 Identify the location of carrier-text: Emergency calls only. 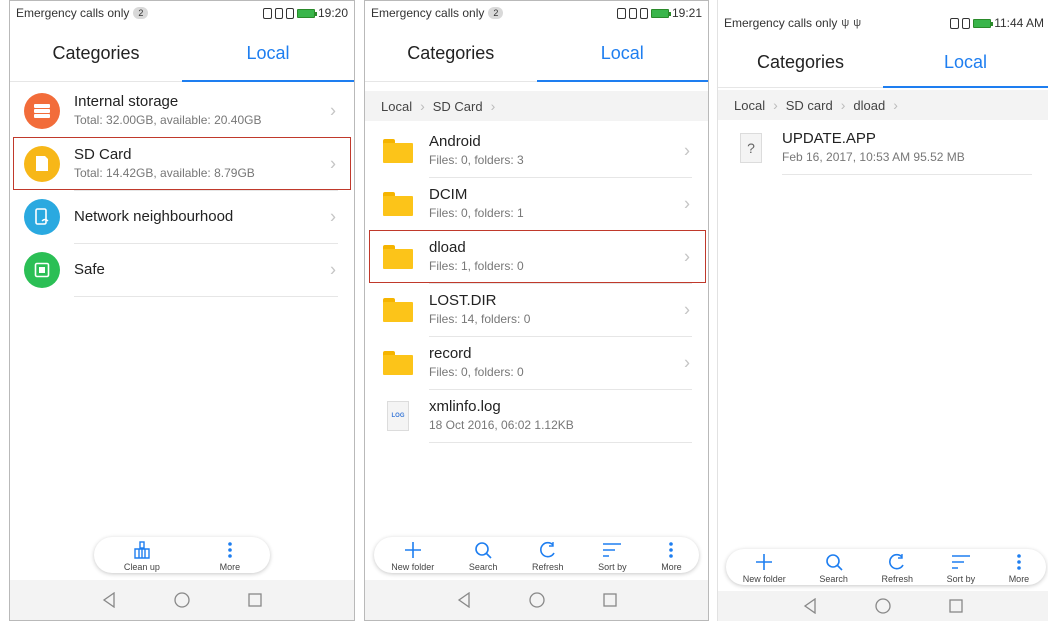
(73, 13).